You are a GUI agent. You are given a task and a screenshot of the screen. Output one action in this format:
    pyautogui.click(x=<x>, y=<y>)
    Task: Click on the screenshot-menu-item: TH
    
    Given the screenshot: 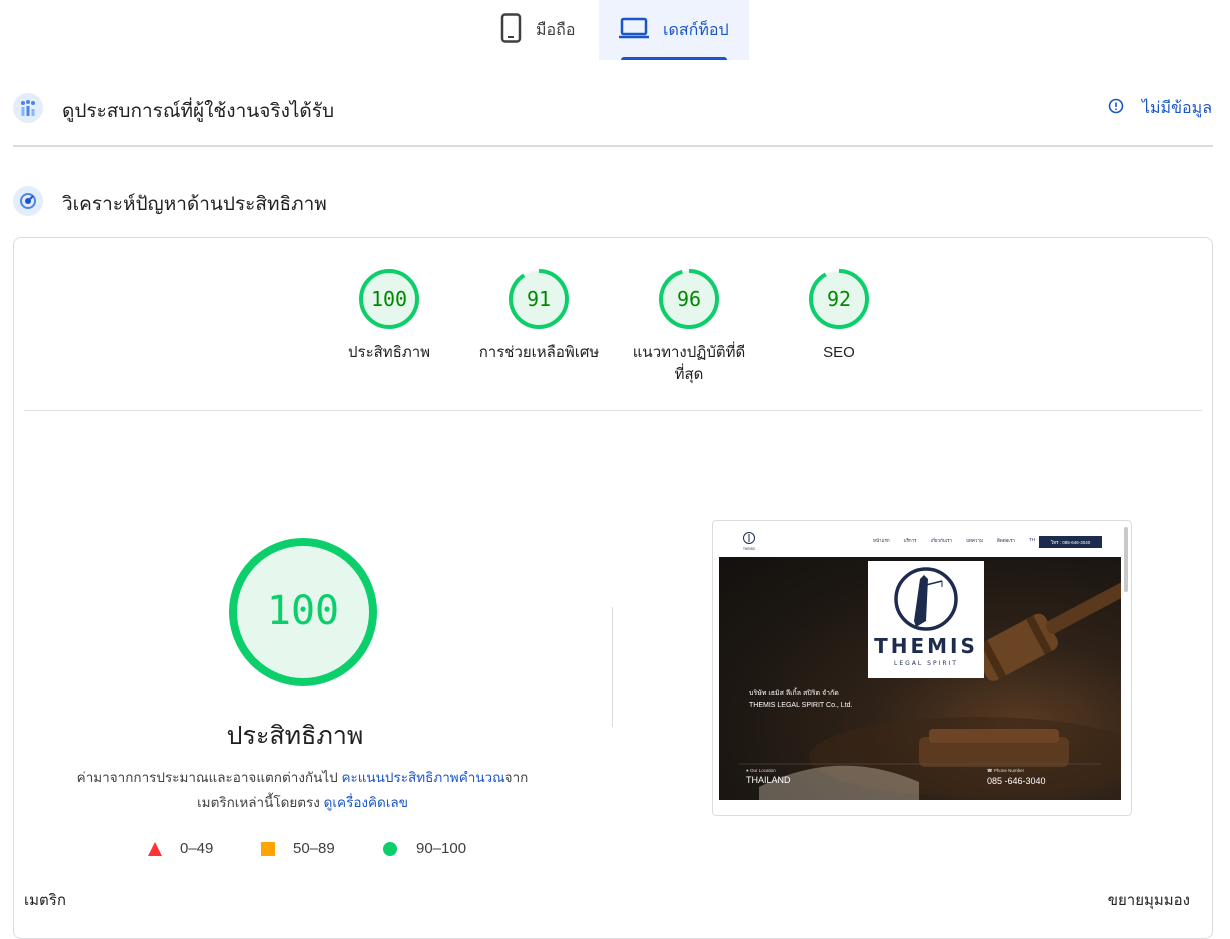 What is the action you would take?
    pyautogui.click(x=1031, y=539)
    